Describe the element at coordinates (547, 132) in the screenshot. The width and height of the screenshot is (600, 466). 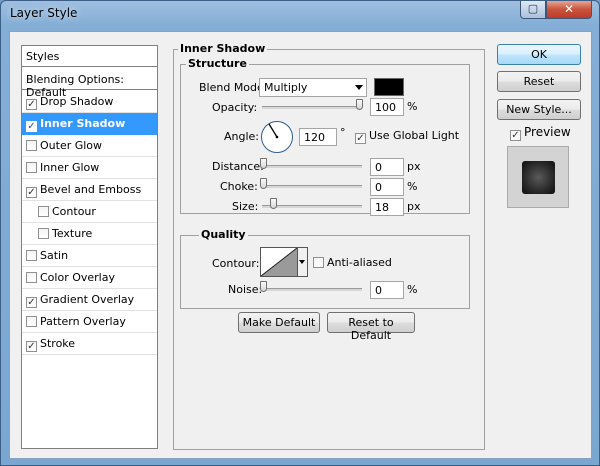
I see `preview-label: Preview` at that location.